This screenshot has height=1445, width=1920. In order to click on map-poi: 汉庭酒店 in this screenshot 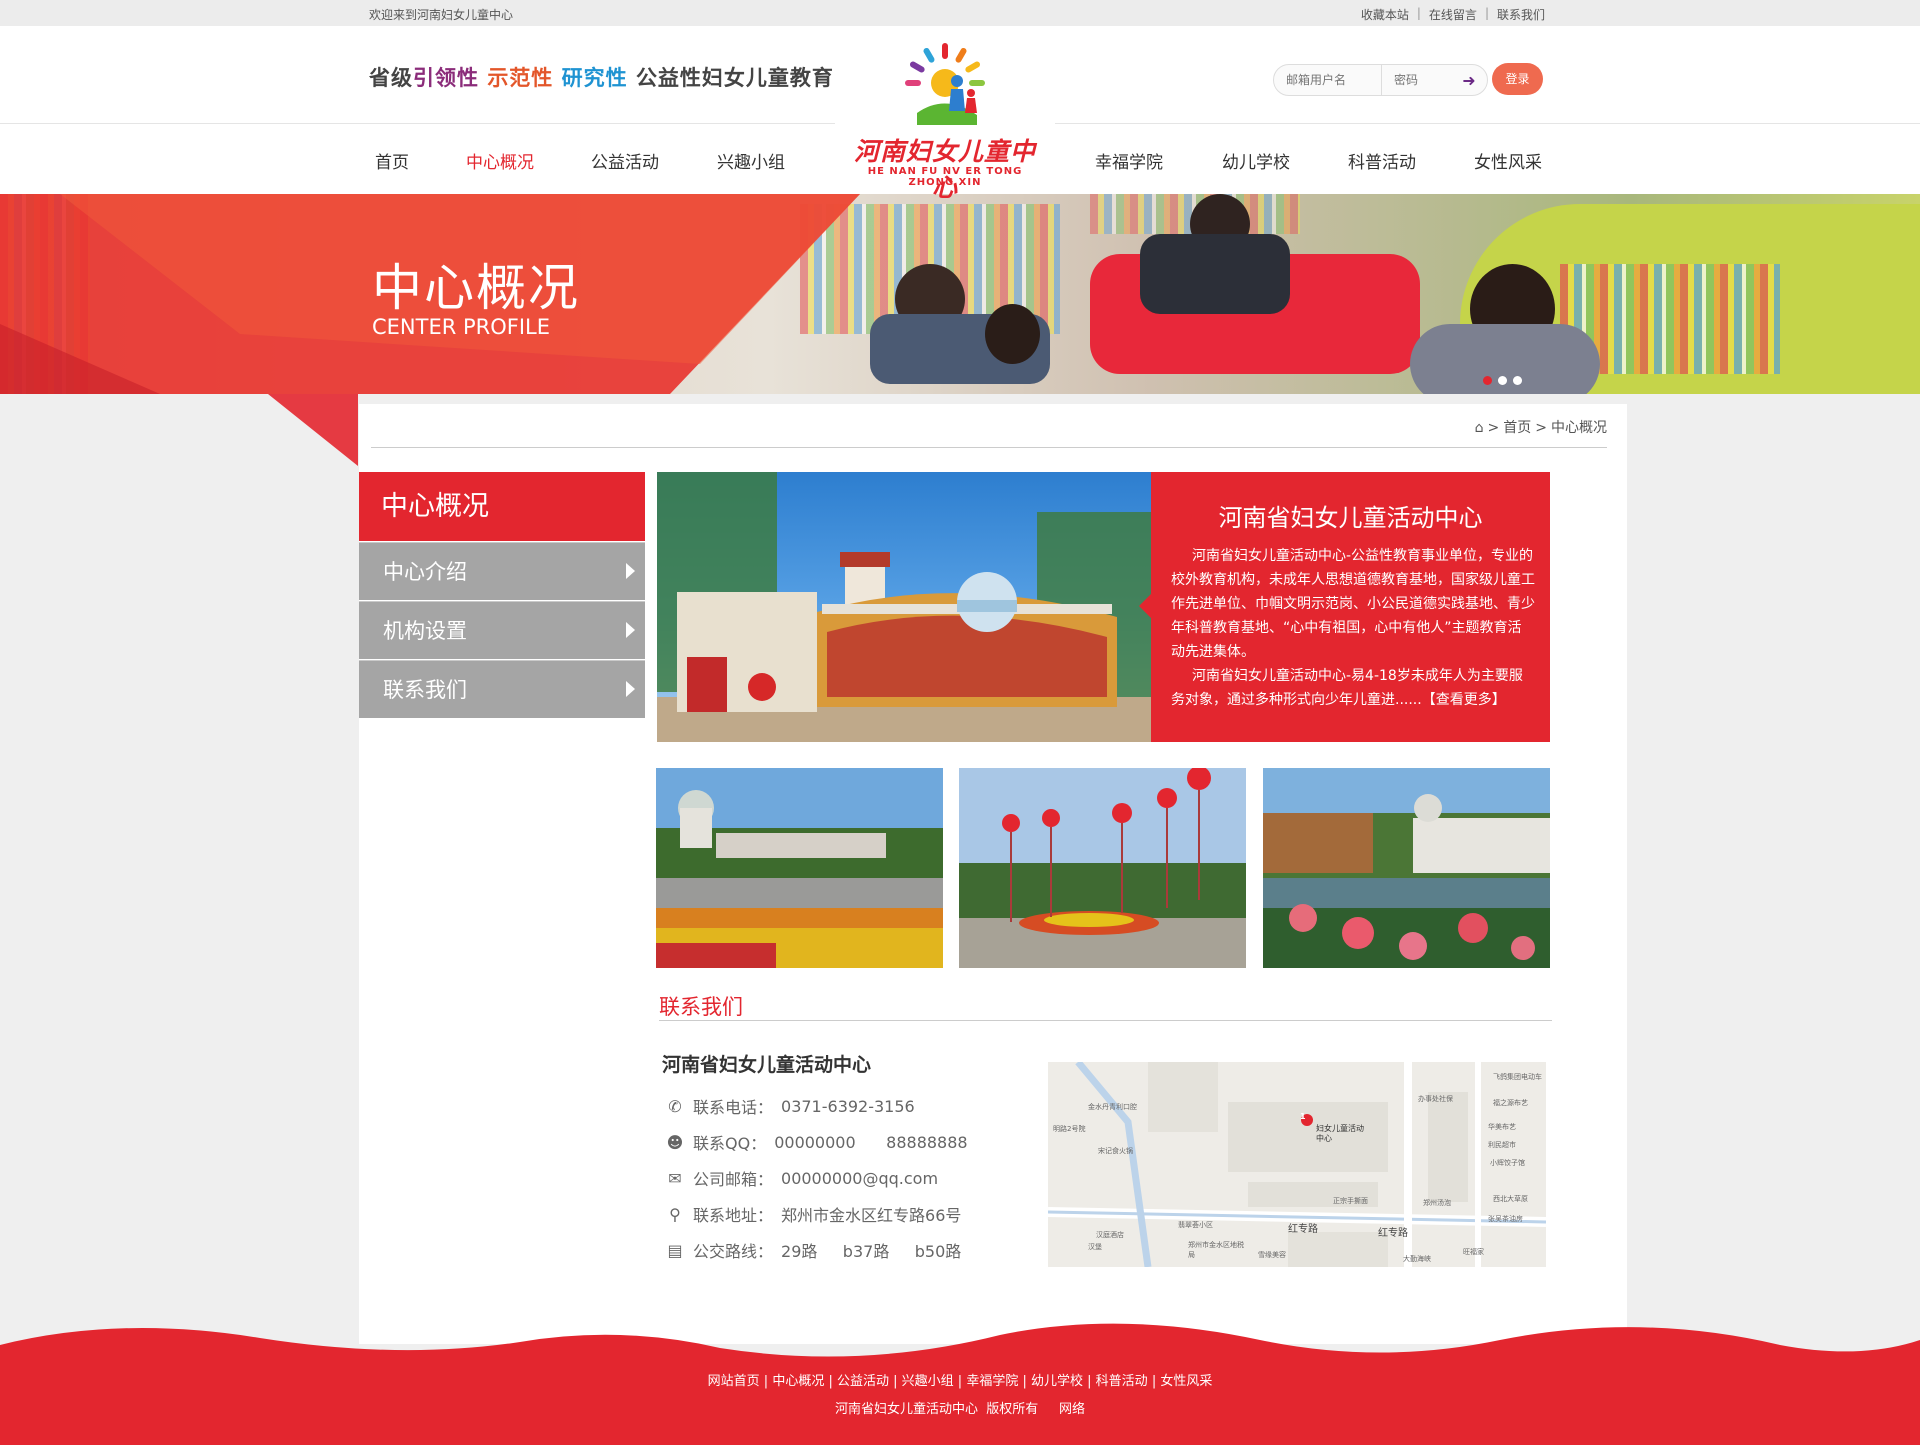, I will do `click(1110, 1235)`.